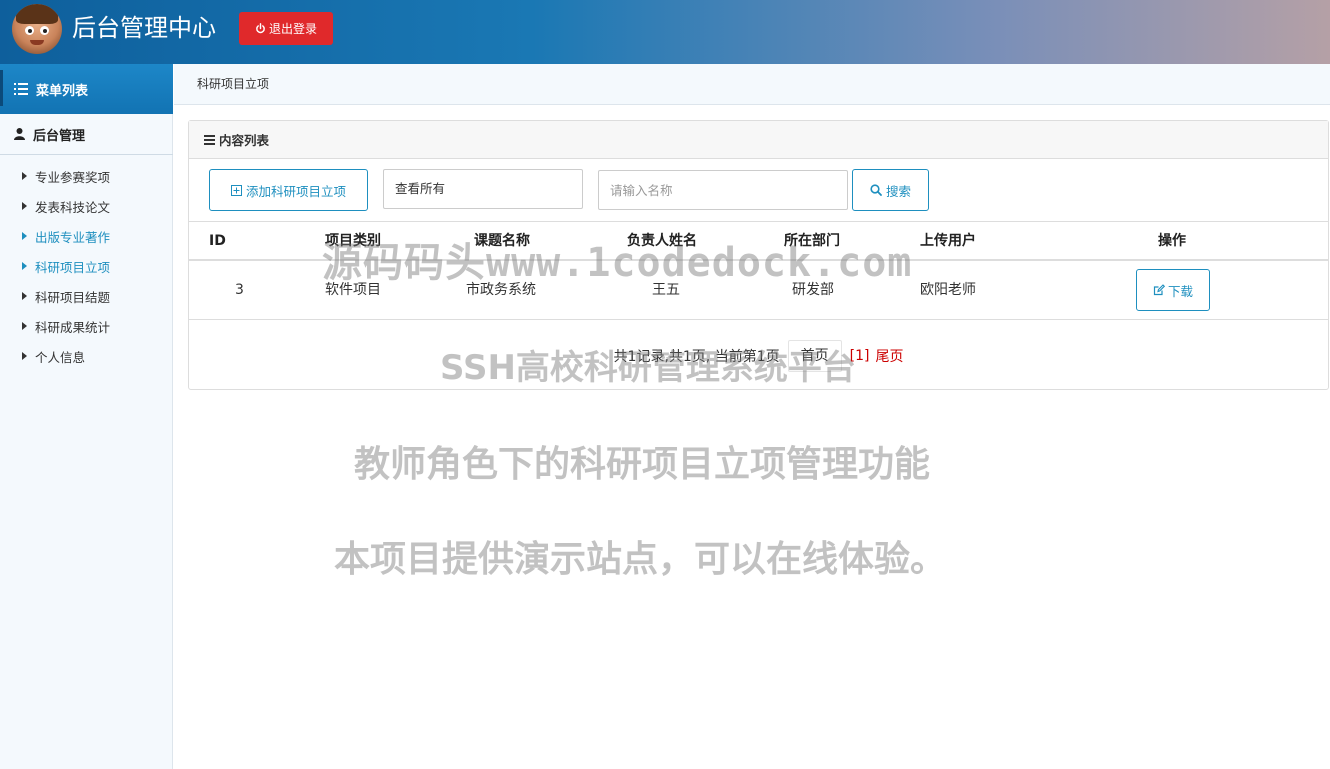 Image resolution: width=1330 pixels, height=769 pixels. What do you see at coordinates (73, 297) in the screenshot?
I see `sidebar-item-label: 科研项目结题` at bounding box center [73, 297].